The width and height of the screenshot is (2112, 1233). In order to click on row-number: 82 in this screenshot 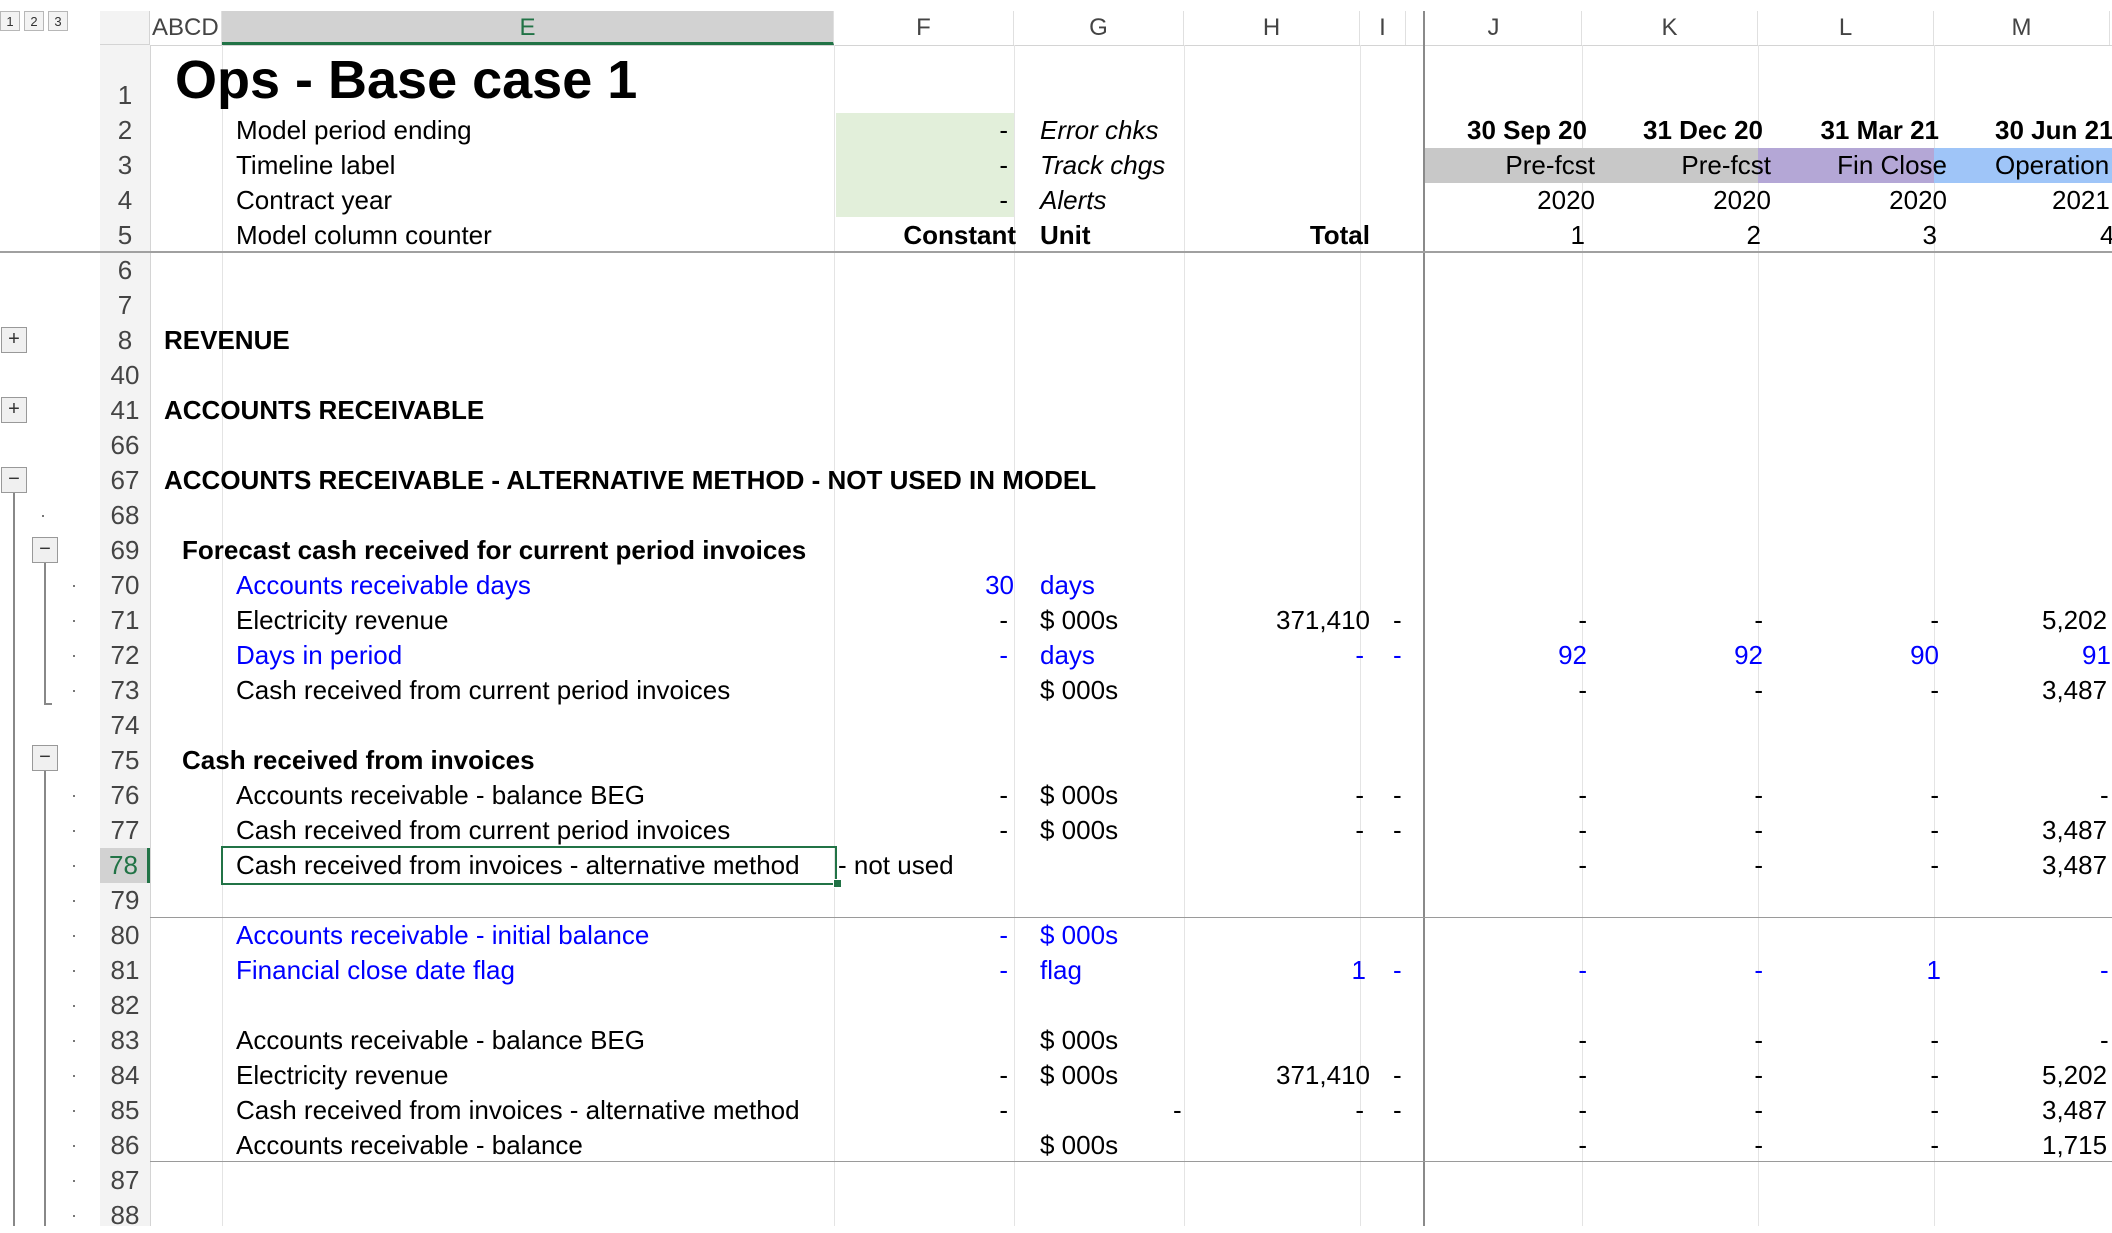, I will do `click(125, 1005)`.